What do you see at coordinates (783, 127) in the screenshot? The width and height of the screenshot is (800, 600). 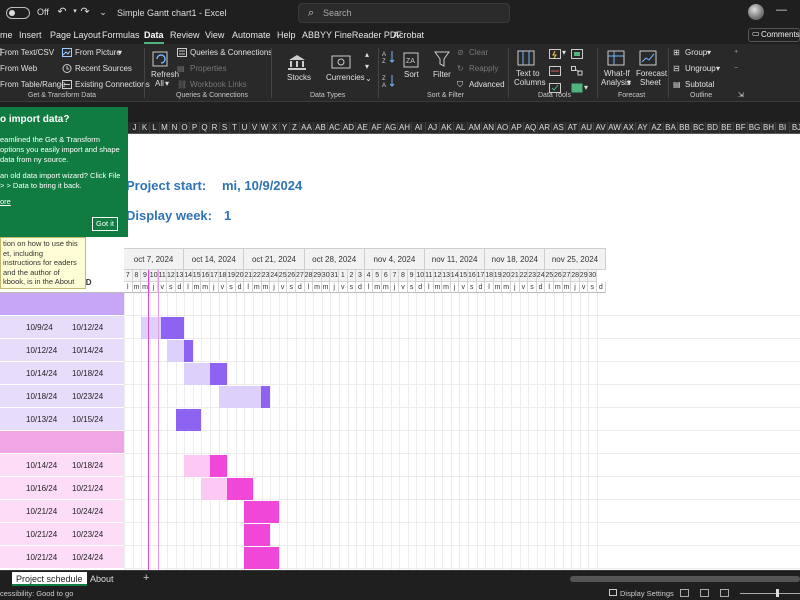 I see `column-header: BI` at bounding box center [783, 127].